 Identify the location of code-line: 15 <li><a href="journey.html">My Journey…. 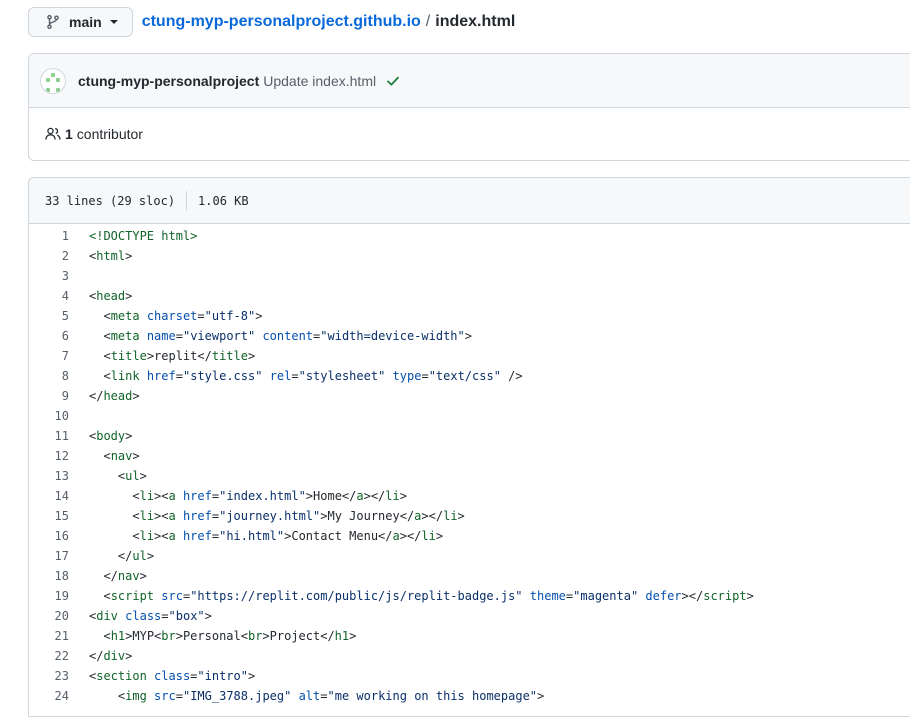
(469, 516).